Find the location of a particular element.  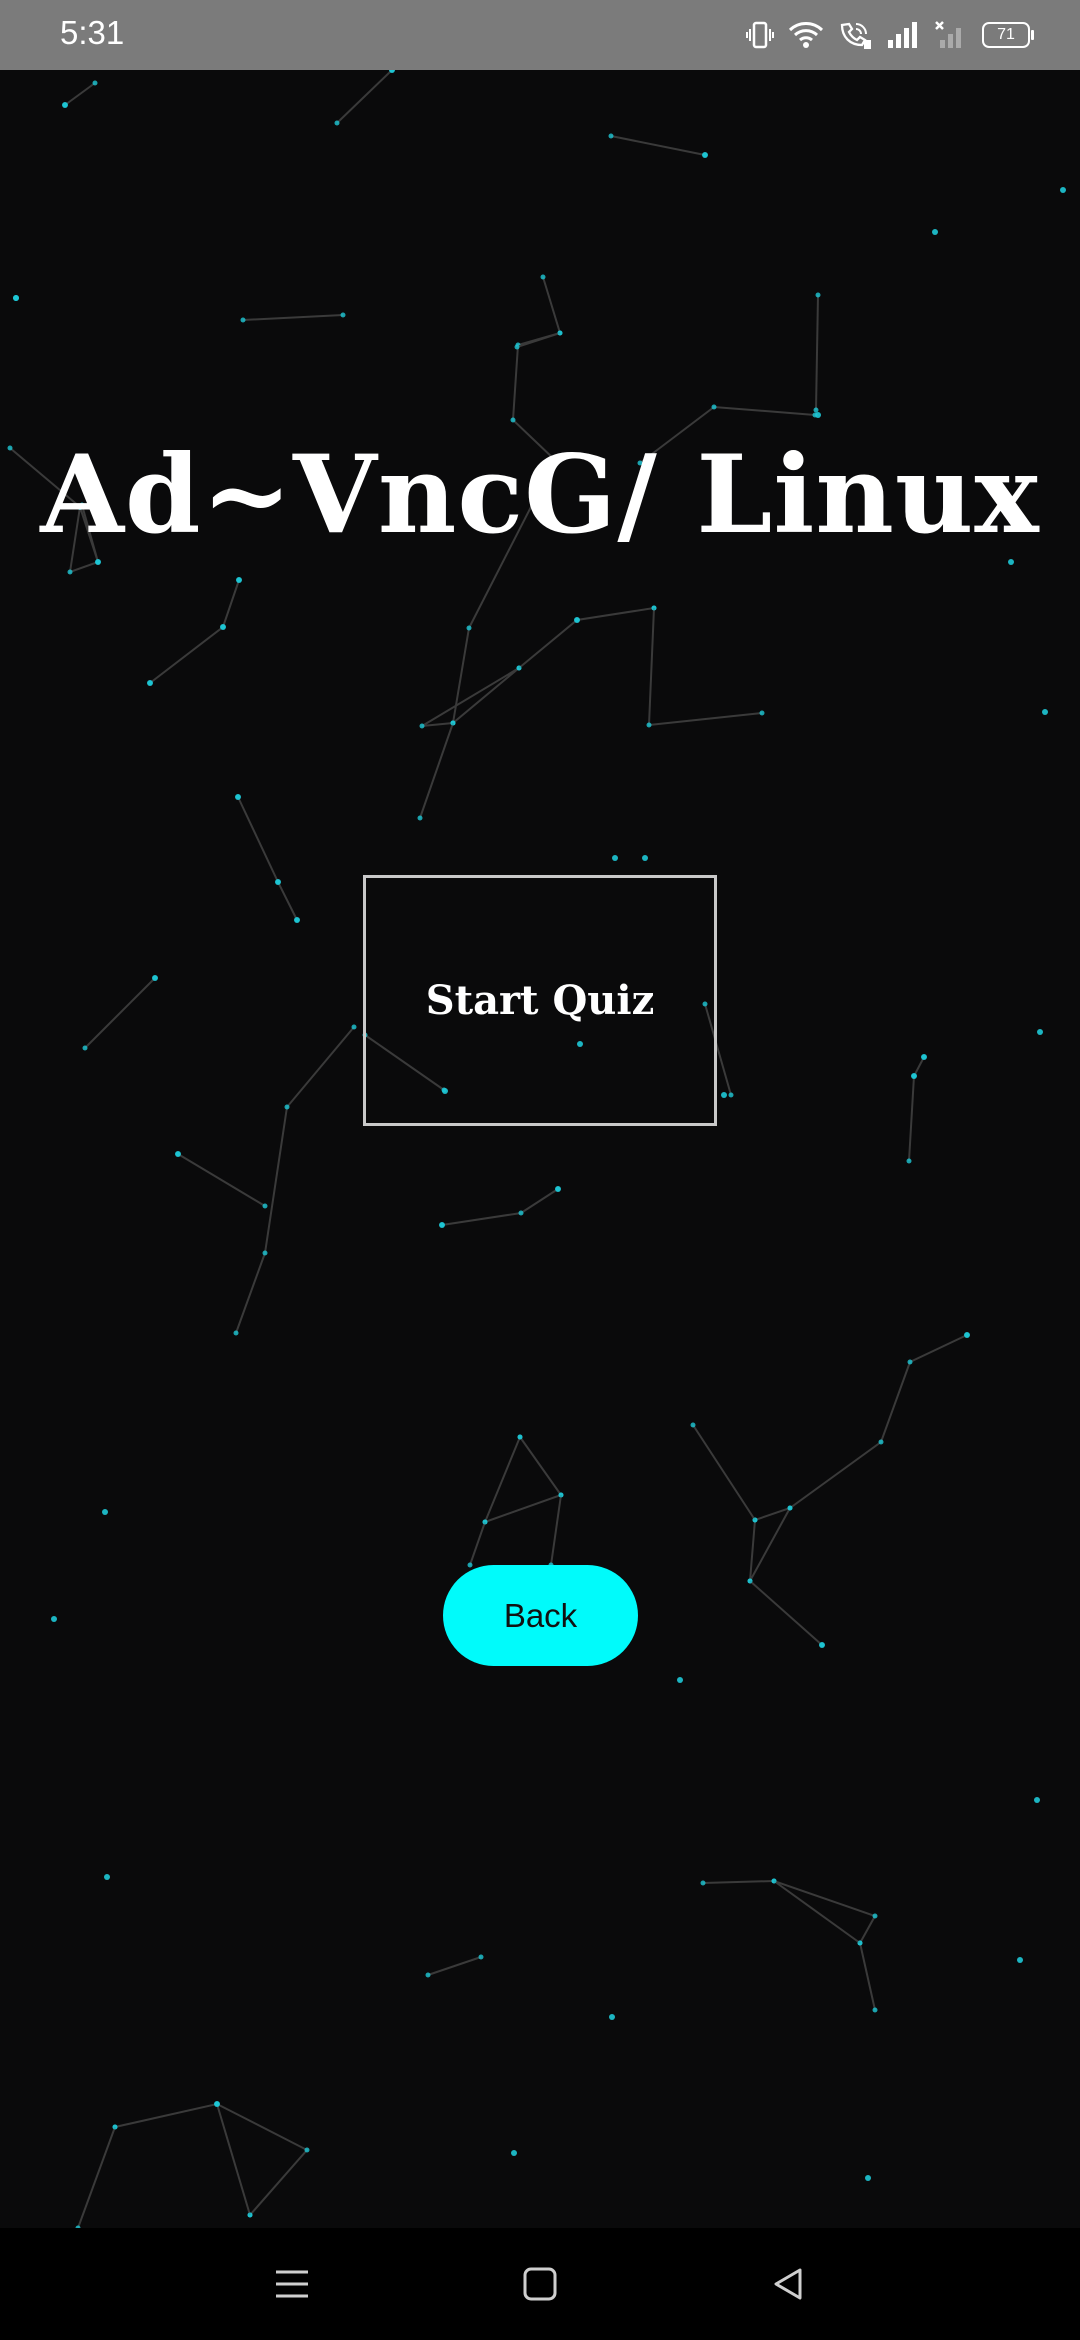

back-button: Back is located at coordinates (540, 1615).